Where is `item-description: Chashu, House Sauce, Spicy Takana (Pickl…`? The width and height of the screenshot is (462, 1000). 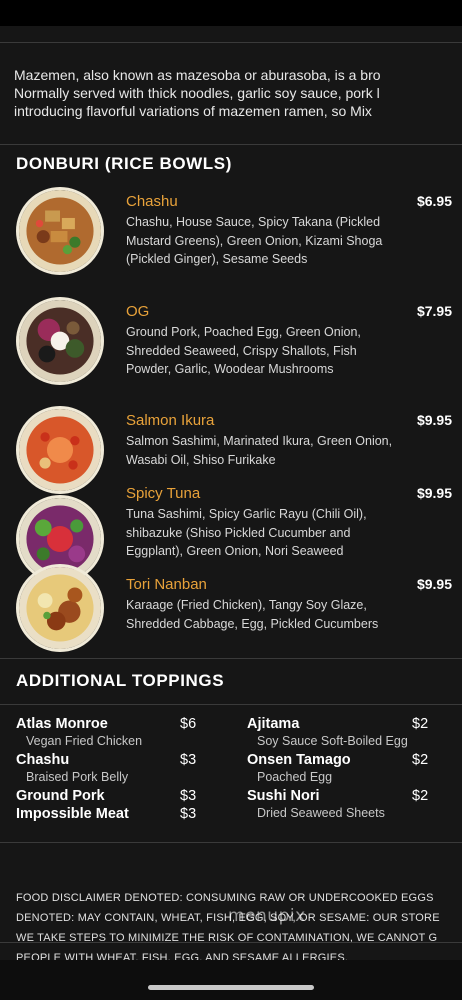
item-description: Chashu, House Sauce, Spicy Takana (Pickl… is located at coordinates (254, 240).